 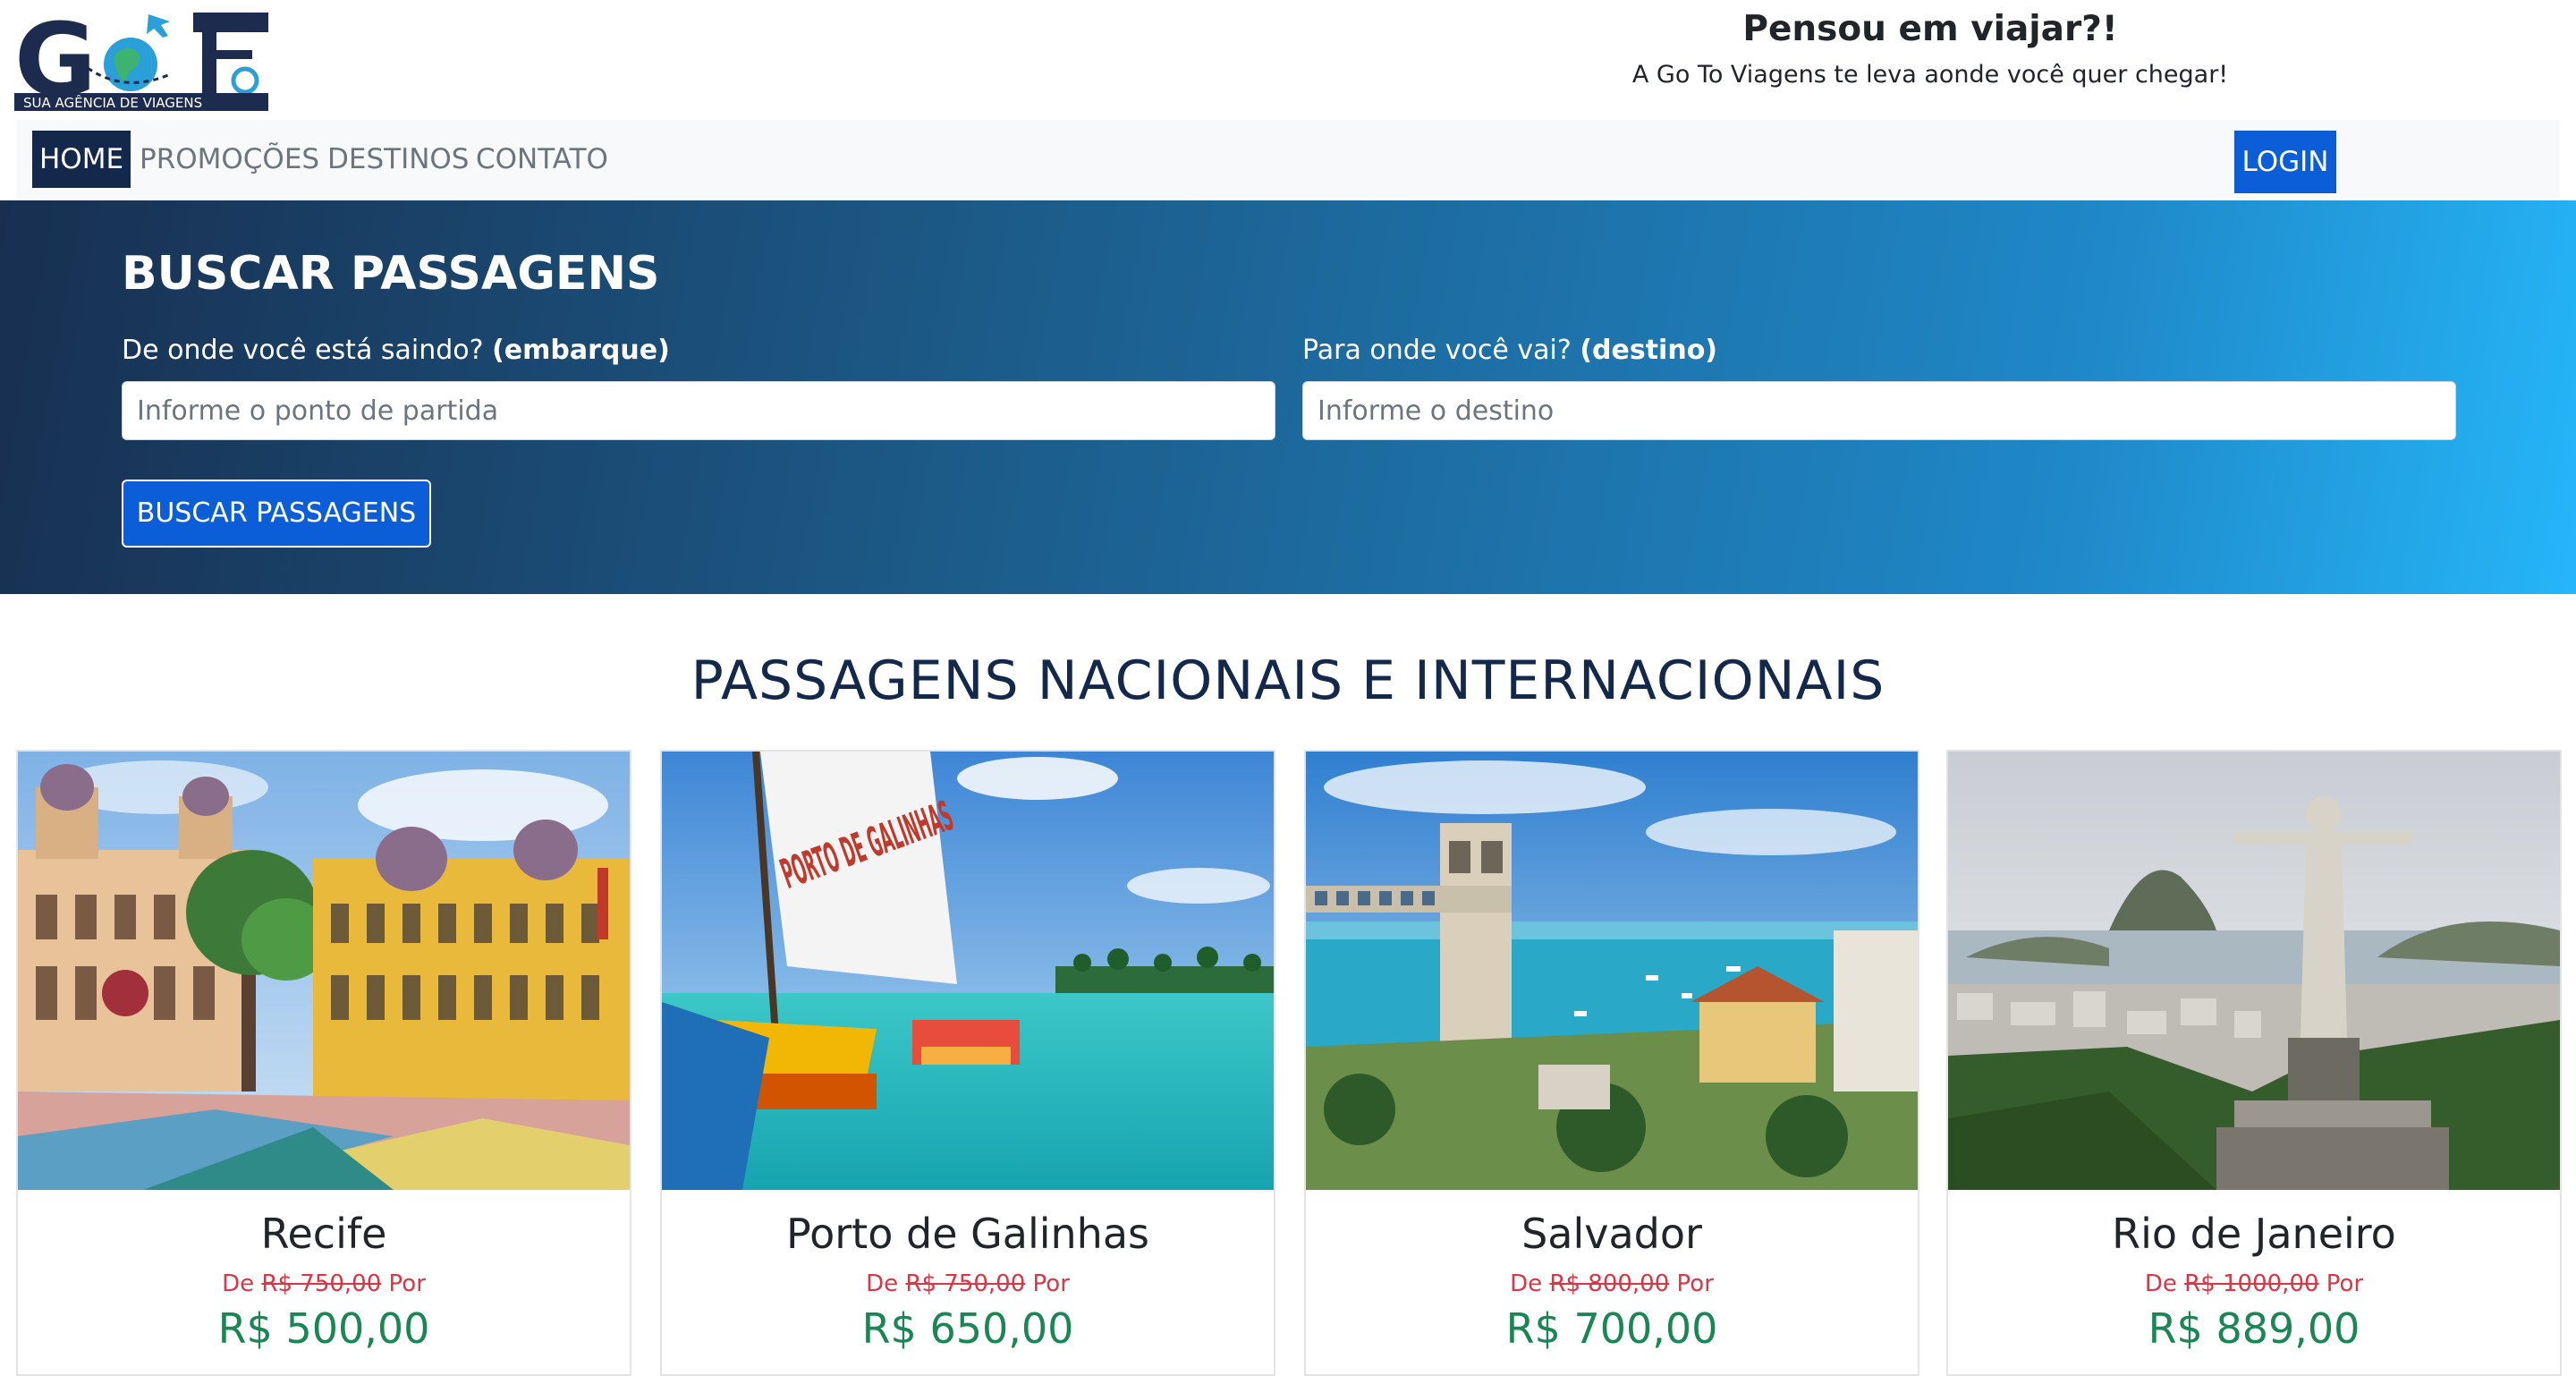 I want to click on card-old-price: De R$ 800,00 Por, so click(x=1612, y=1284).